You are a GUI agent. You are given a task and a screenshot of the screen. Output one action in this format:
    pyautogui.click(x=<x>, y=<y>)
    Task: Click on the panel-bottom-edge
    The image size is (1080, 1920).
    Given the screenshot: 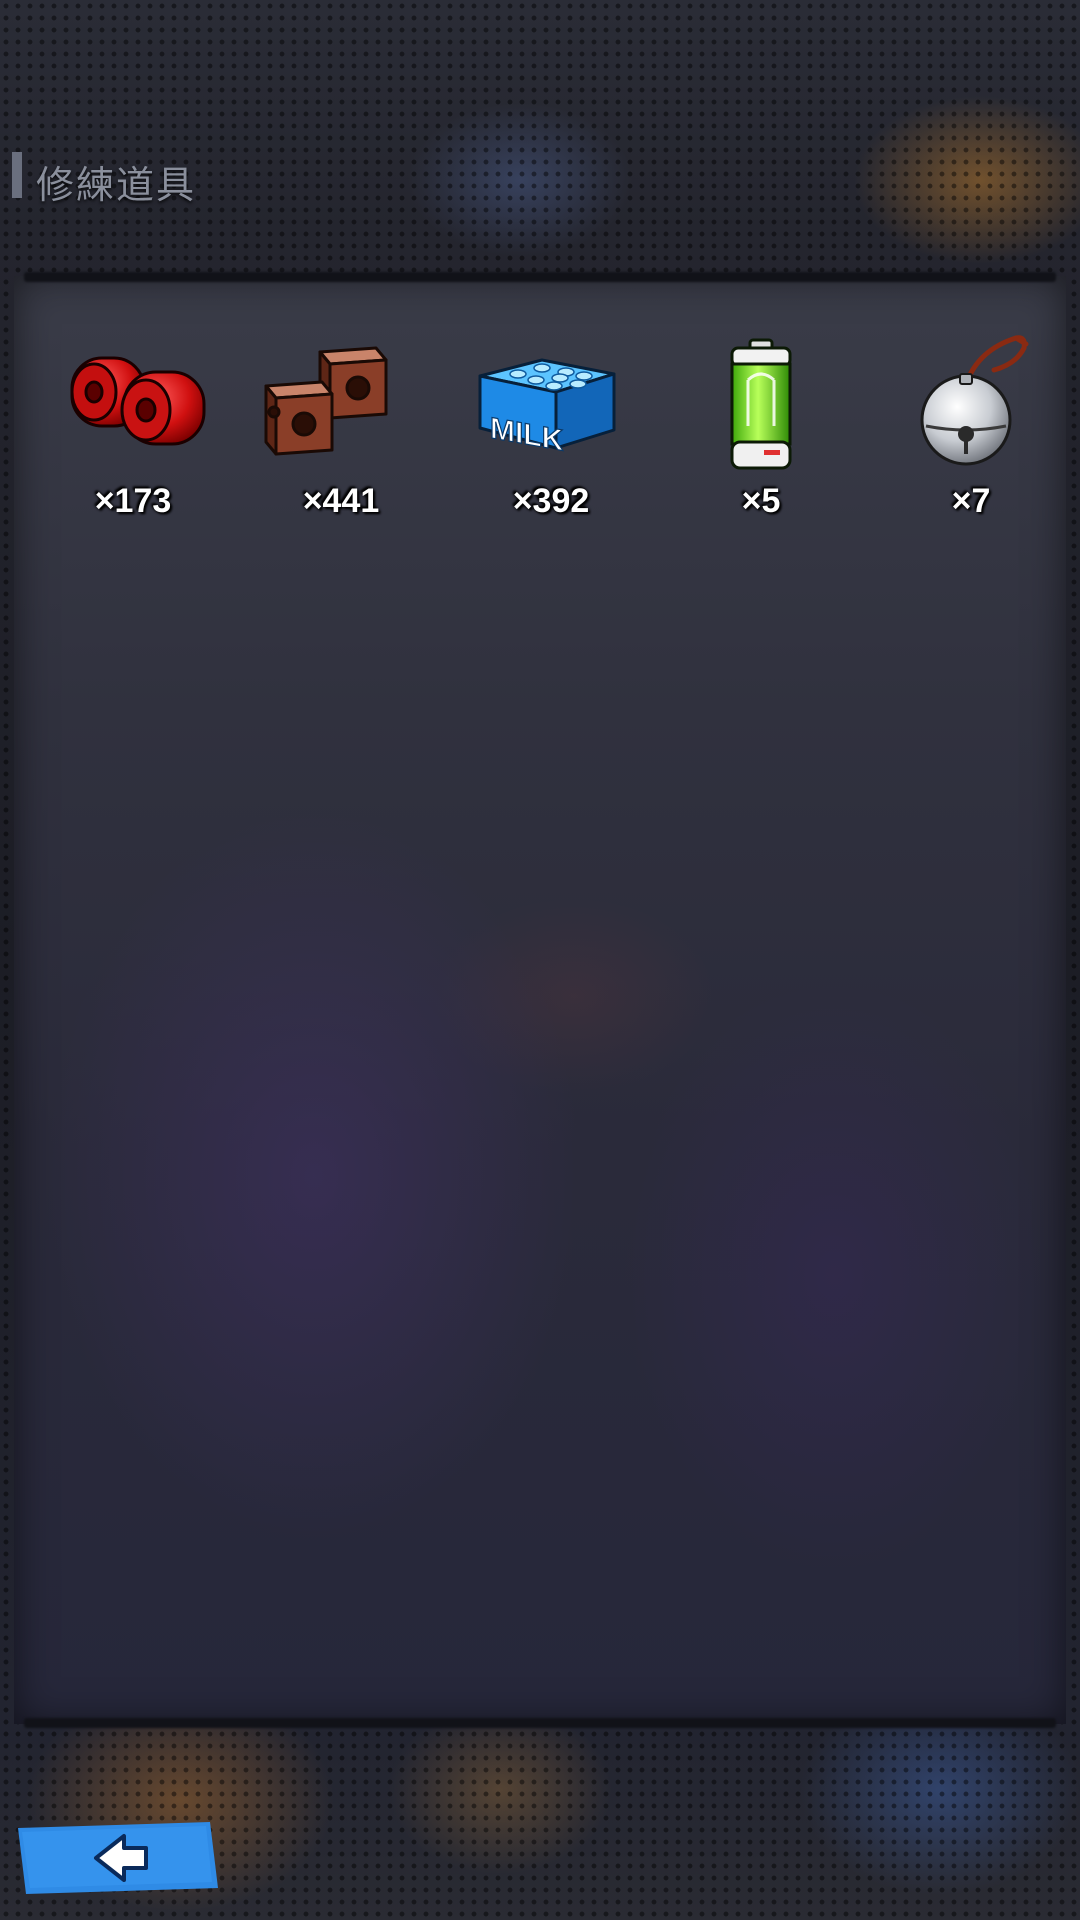 What is the action you would take?
    pyautogui.click(x=540, y=1723)
    